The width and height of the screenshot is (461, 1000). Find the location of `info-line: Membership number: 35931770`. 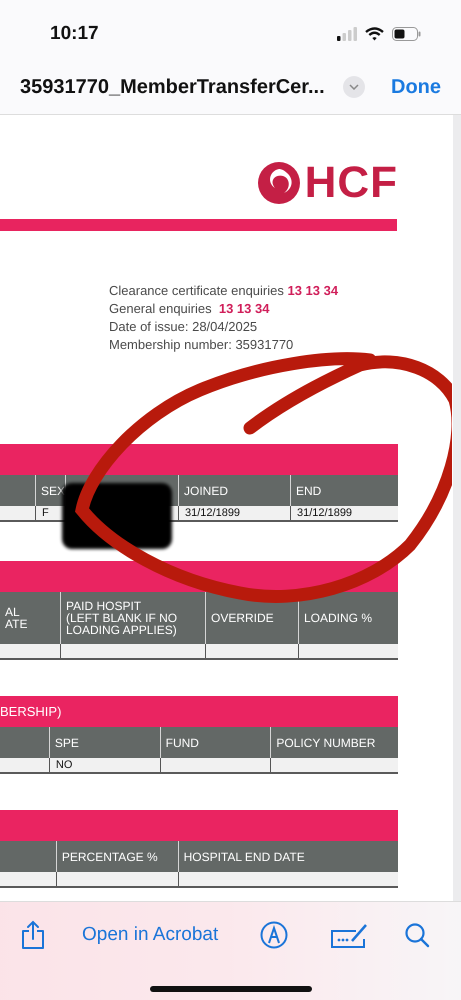

info-line: Membership number: 35931770 is located at coordinates (201, 345).